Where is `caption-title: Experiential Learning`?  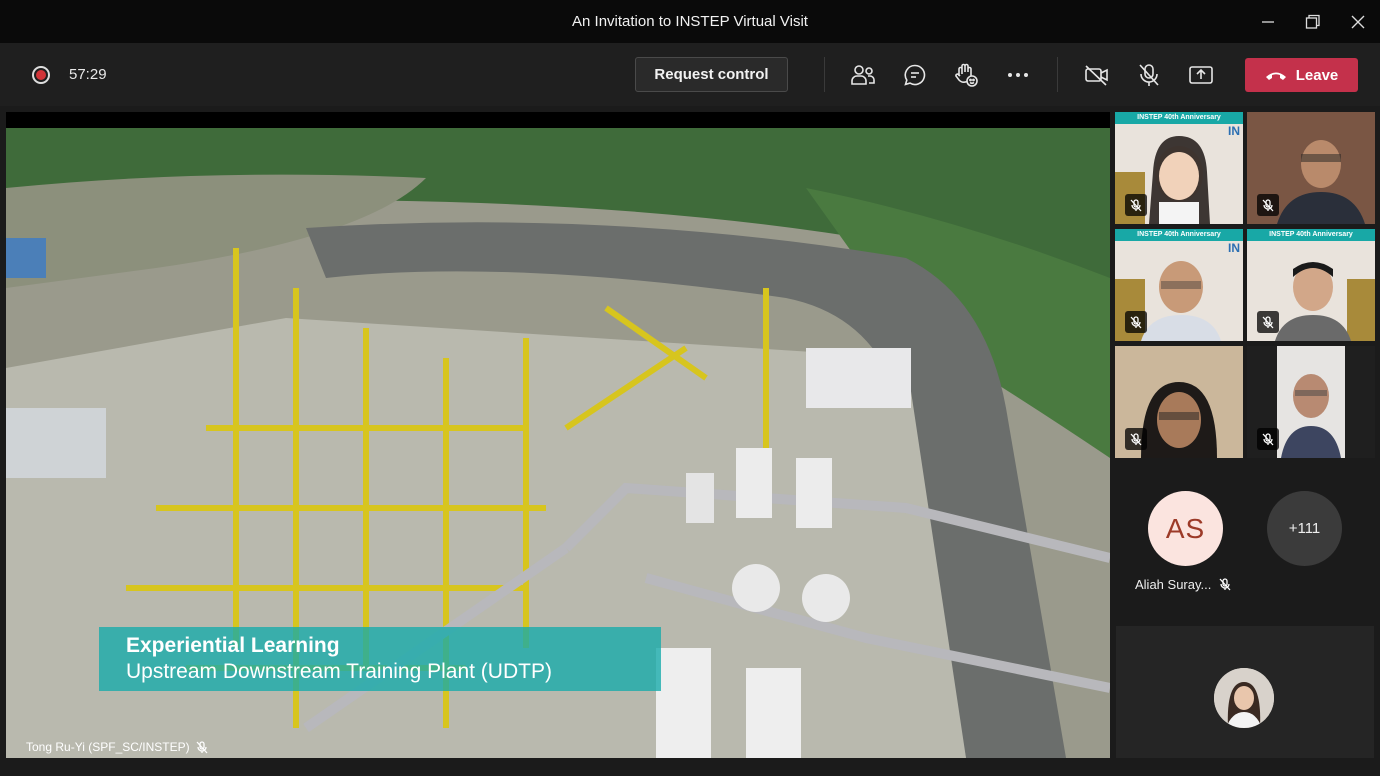
caption-title: Experiential Learning is located at coordinates (233, 645).